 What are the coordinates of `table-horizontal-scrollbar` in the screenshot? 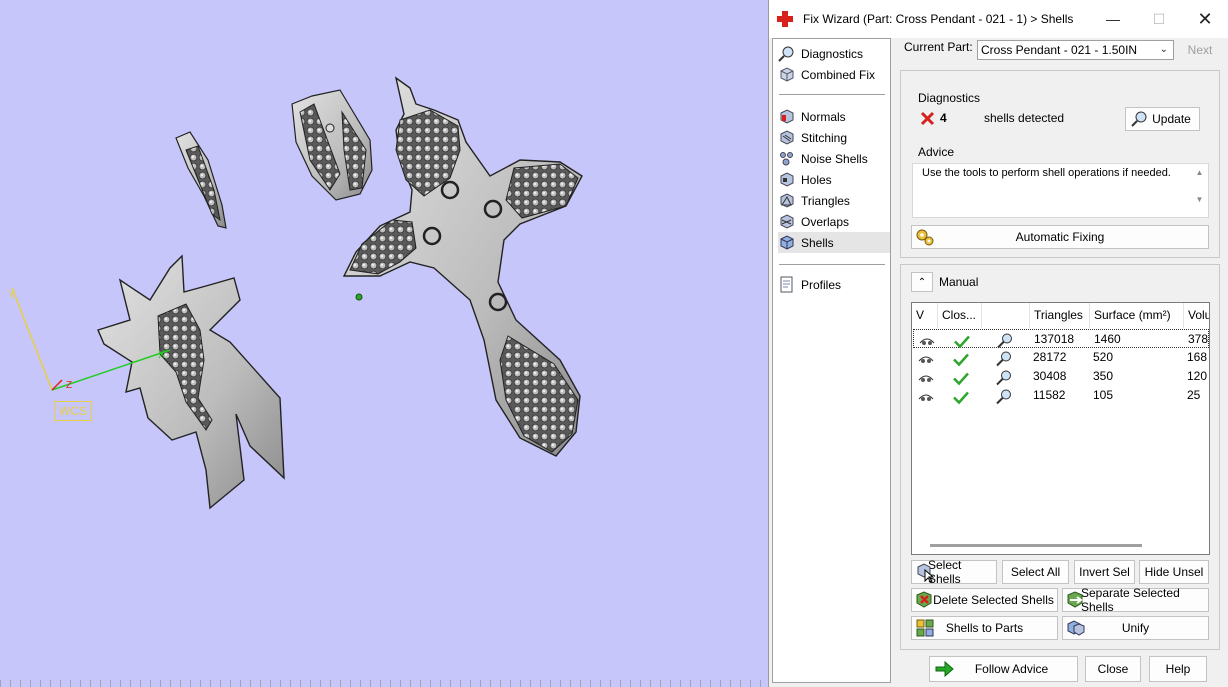 It's located at (1036, 545).